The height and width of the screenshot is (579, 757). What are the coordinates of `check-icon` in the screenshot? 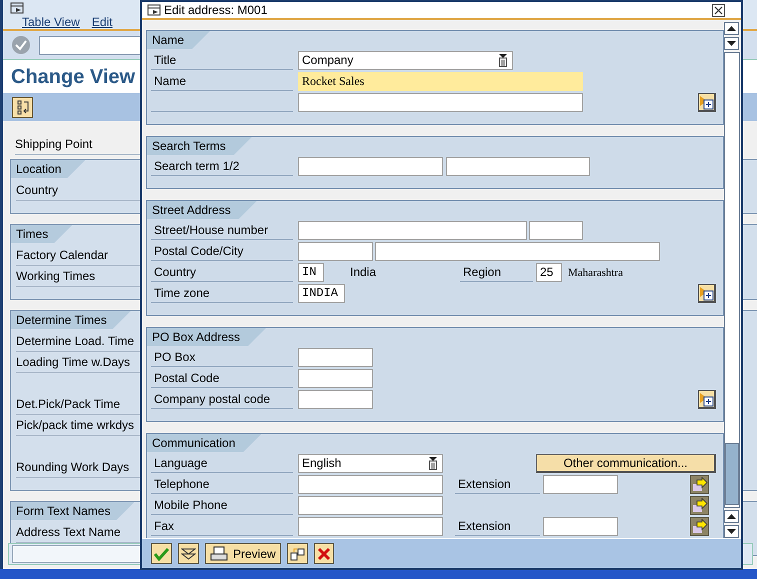 It's located at (21, 45).